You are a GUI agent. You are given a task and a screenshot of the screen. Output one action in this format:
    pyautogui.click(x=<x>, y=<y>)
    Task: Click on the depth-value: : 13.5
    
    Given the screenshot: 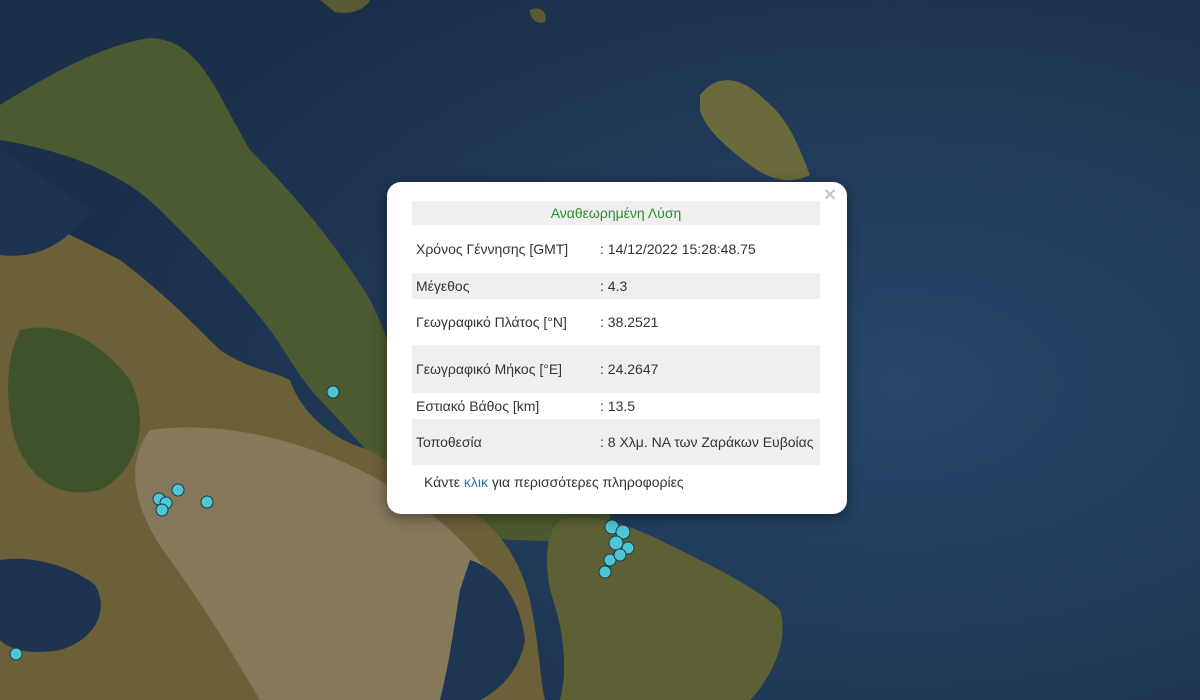 What is the action you would take?
    pyautogui.click(x=618, y=406)
    